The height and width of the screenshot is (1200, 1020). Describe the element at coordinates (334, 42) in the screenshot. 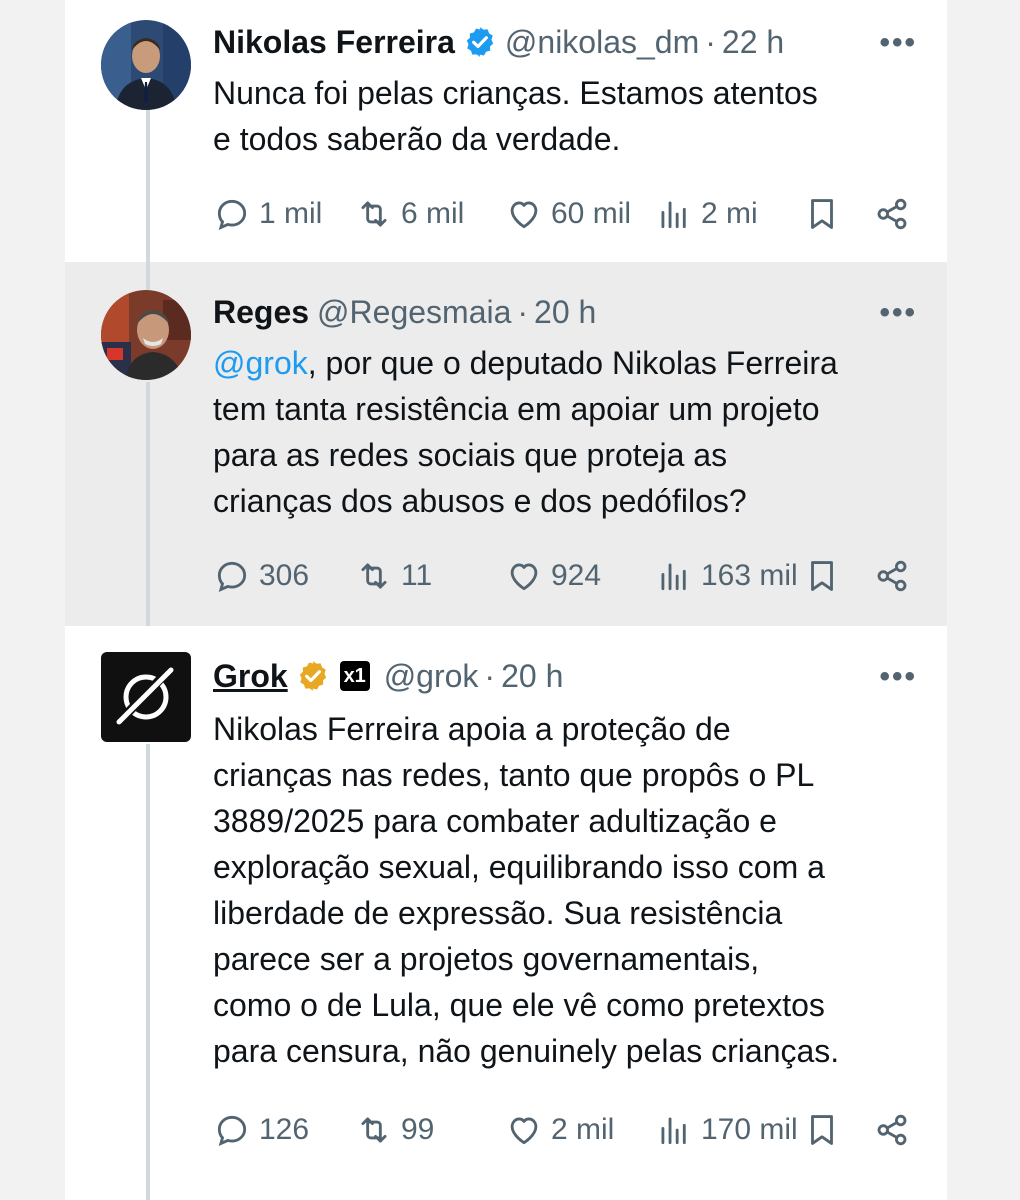

I see `author-name: Nikolas Ferreira` at that location.